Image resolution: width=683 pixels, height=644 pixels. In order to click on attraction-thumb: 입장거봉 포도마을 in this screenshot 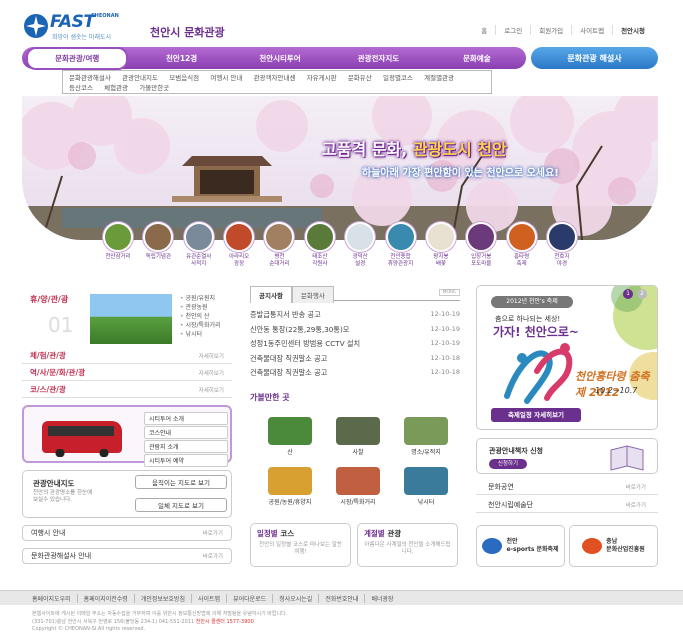, I will do `click(481, 248)`.